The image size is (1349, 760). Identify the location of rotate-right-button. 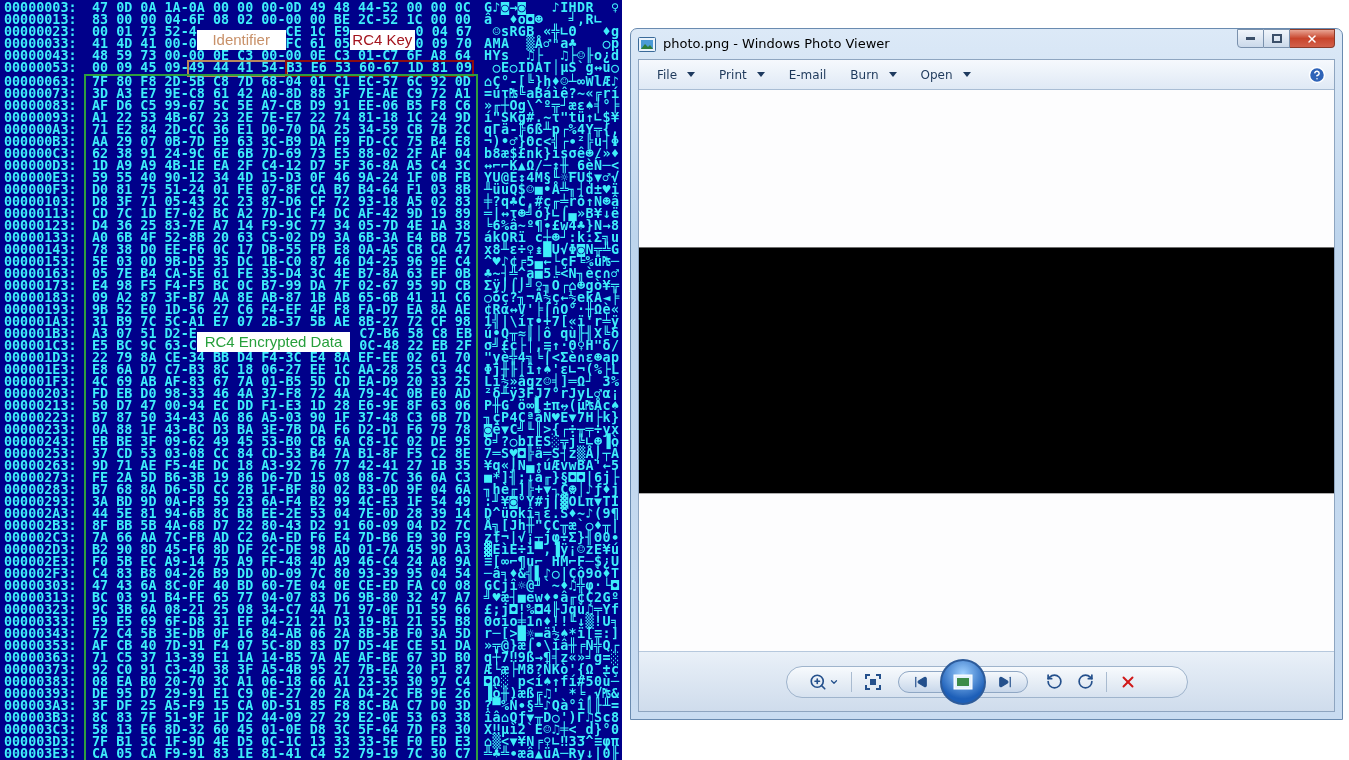
(1085, 681).